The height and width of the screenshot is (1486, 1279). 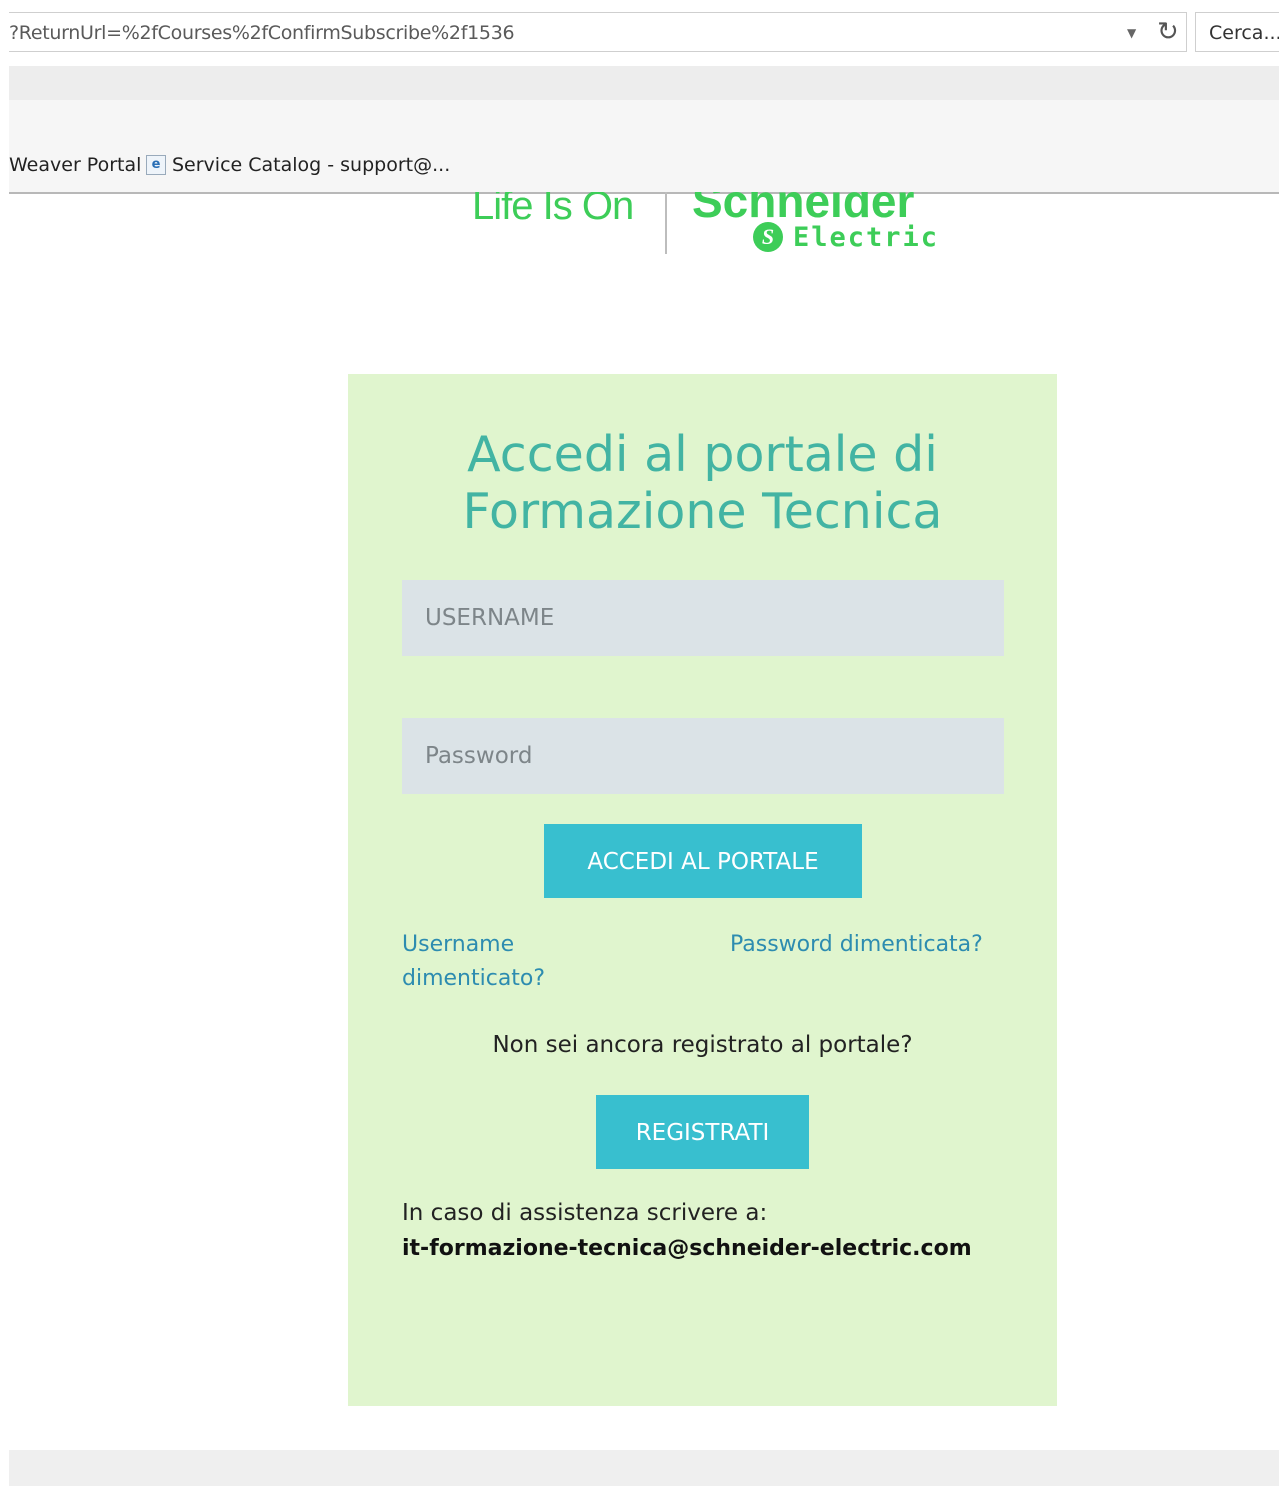 I want to click on username-input, so click(x=703, y=618).